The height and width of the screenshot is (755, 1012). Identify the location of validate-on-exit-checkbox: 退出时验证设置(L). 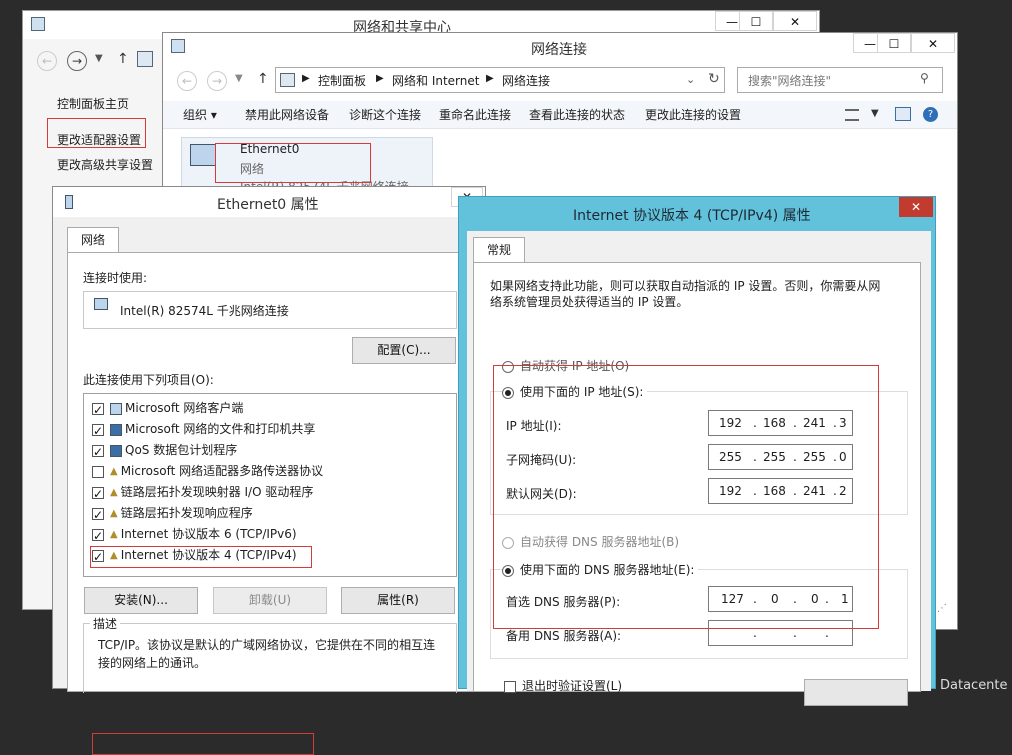
(563, 685).